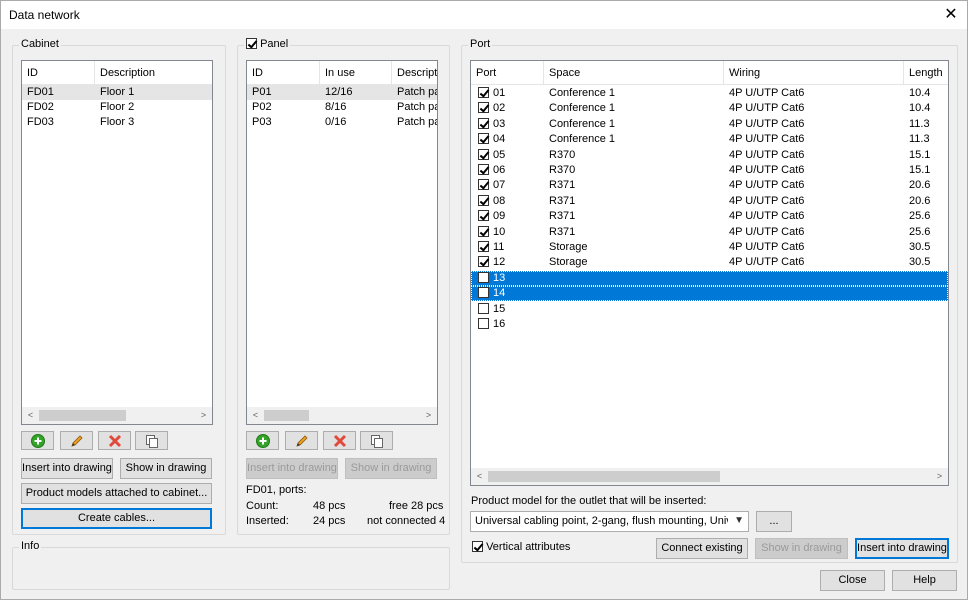  Describe the element at coordinates (76, 440) in the screenshot. I see `cabinet-edit-button` at that location.